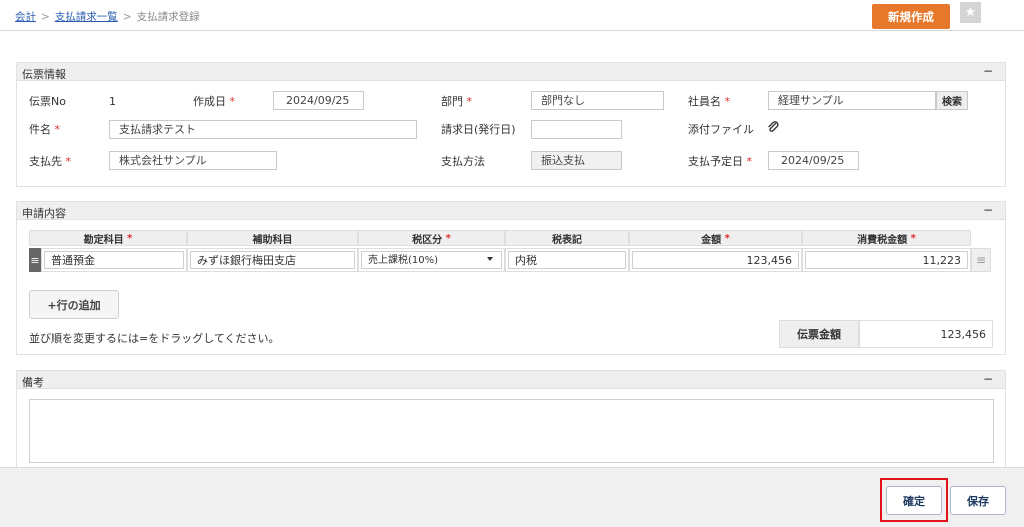  I want to click on payee-label: 支払先 *, so click(50, 161).